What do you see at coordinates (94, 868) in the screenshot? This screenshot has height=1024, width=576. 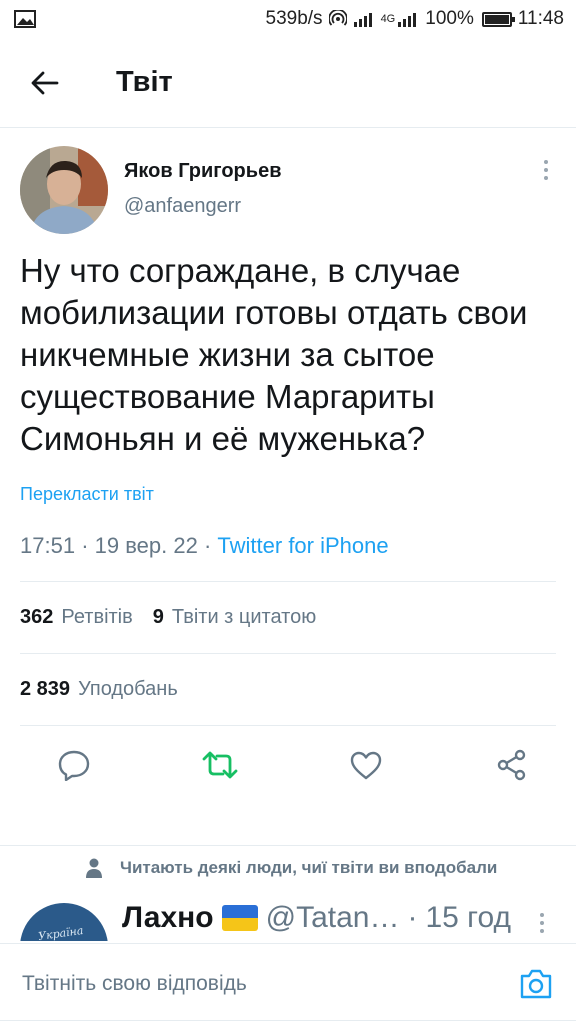 I see `person-icon` at bounding box center [94, 868].